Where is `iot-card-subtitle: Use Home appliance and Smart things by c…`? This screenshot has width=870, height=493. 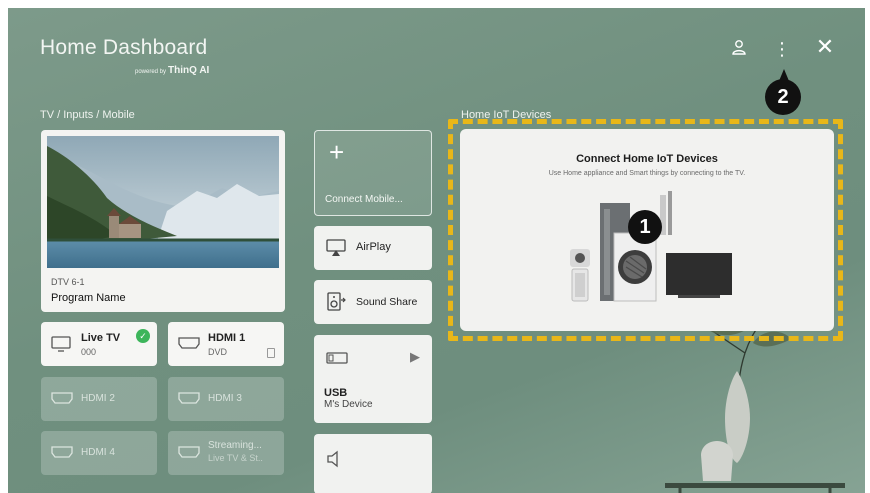 iot-card-subtitle: Use Home appliance and Smart things by c… is located at coordinates (647, 173).